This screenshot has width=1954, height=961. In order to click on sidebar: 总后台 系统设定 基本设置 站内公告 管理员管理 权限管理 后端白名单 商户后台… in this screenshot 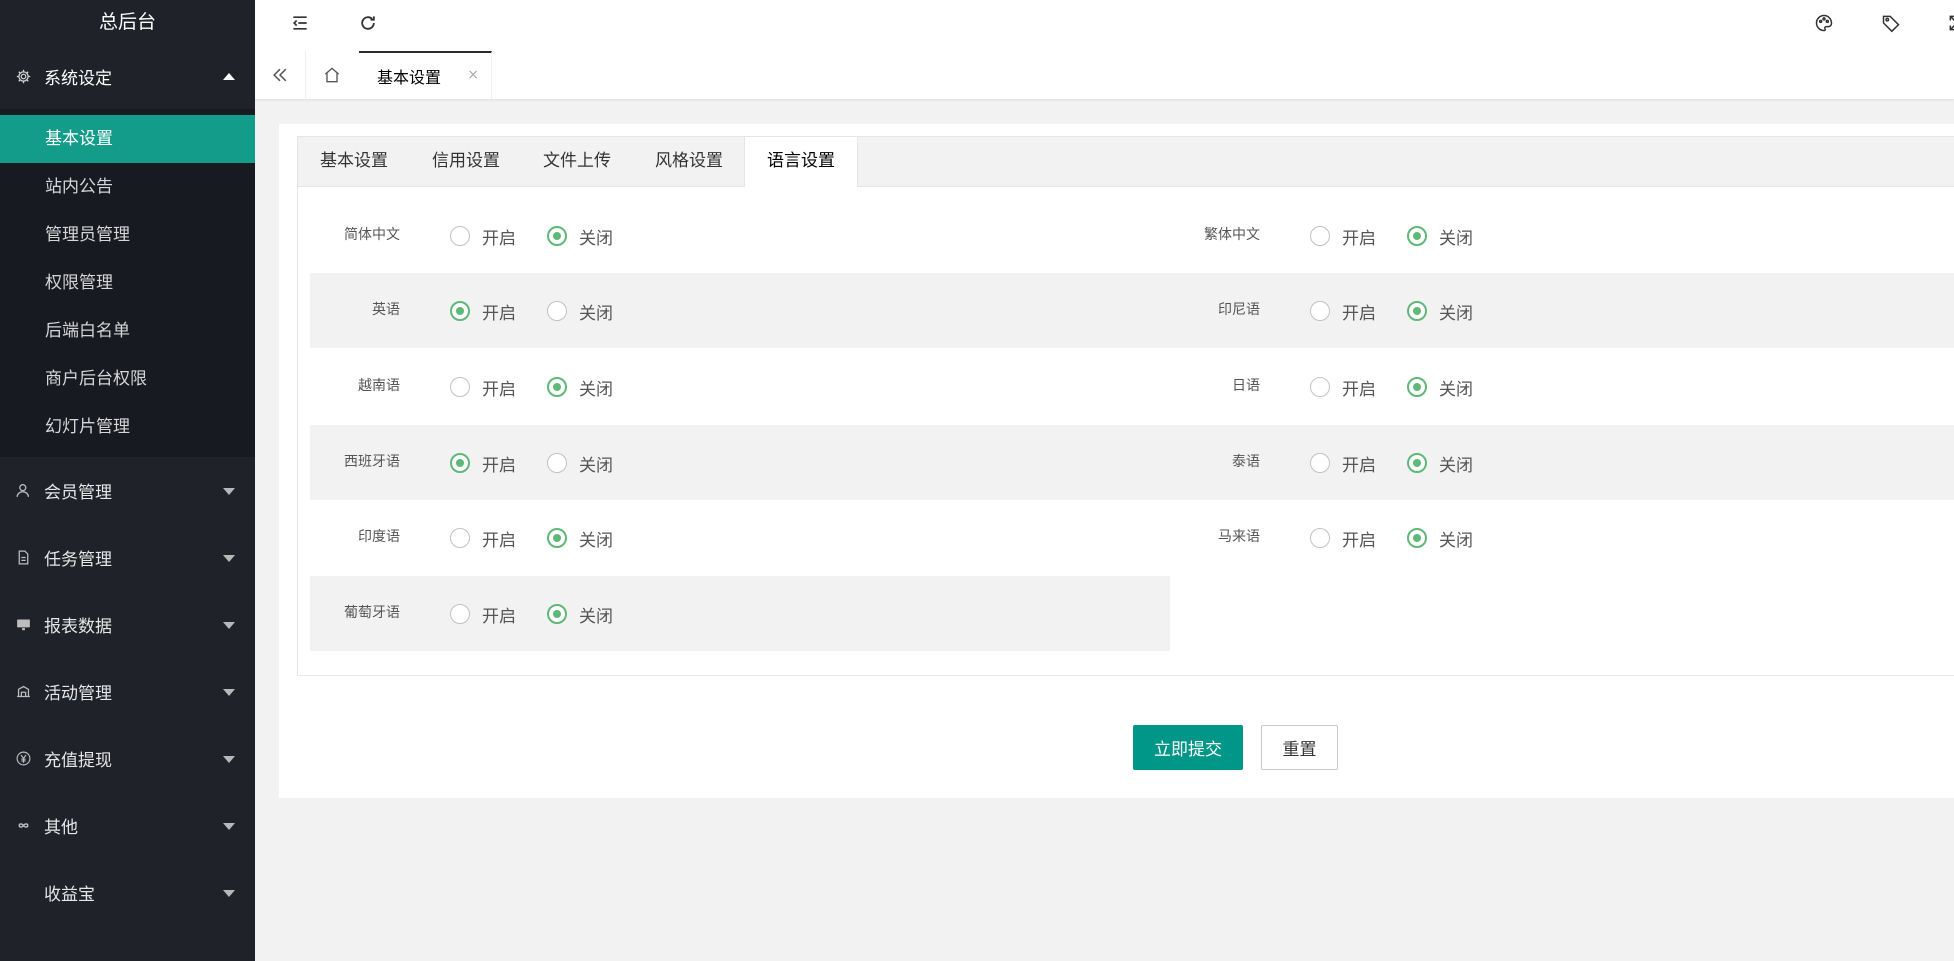, I will do `click(127, 480)`.